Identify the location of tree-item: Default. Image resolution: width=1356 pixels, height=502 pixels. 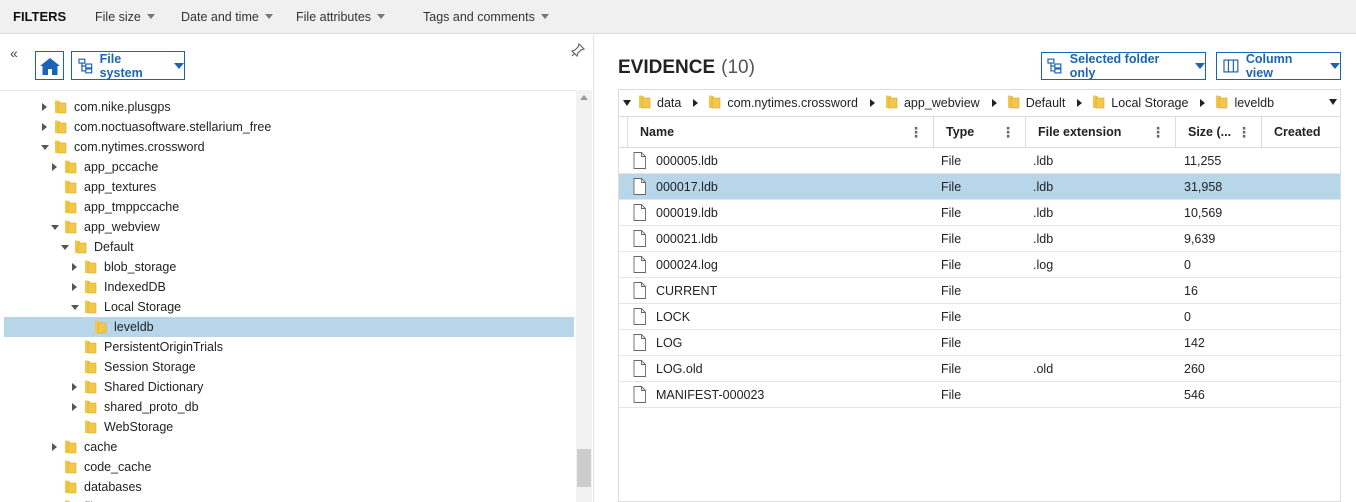
(289, 247).